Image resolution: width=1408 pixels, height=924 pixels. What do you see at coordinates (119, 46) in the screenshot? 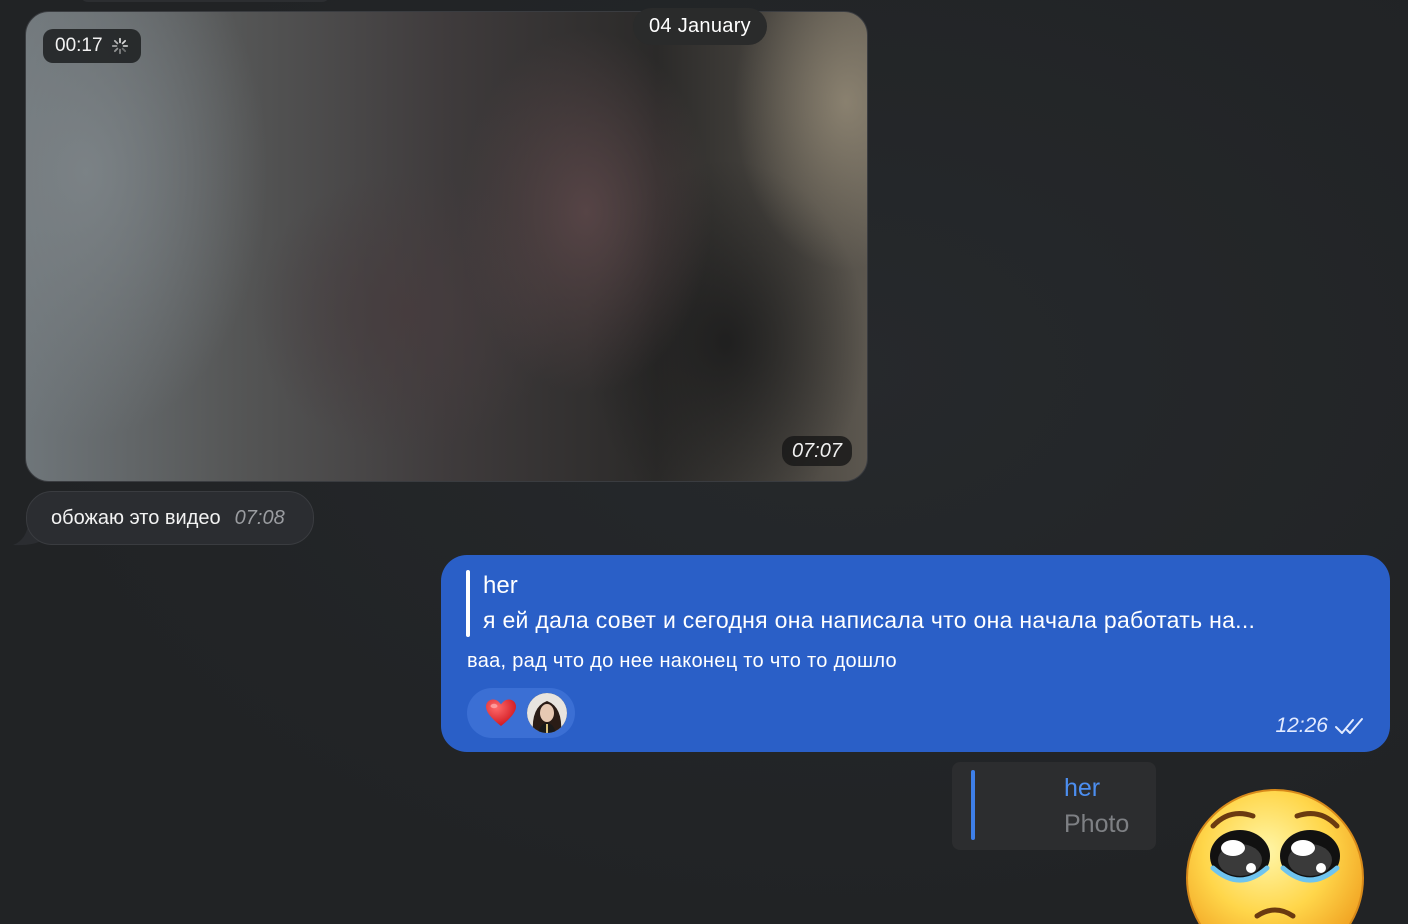
I see `loading-spinner-icon` at bounding box center [119, 46].